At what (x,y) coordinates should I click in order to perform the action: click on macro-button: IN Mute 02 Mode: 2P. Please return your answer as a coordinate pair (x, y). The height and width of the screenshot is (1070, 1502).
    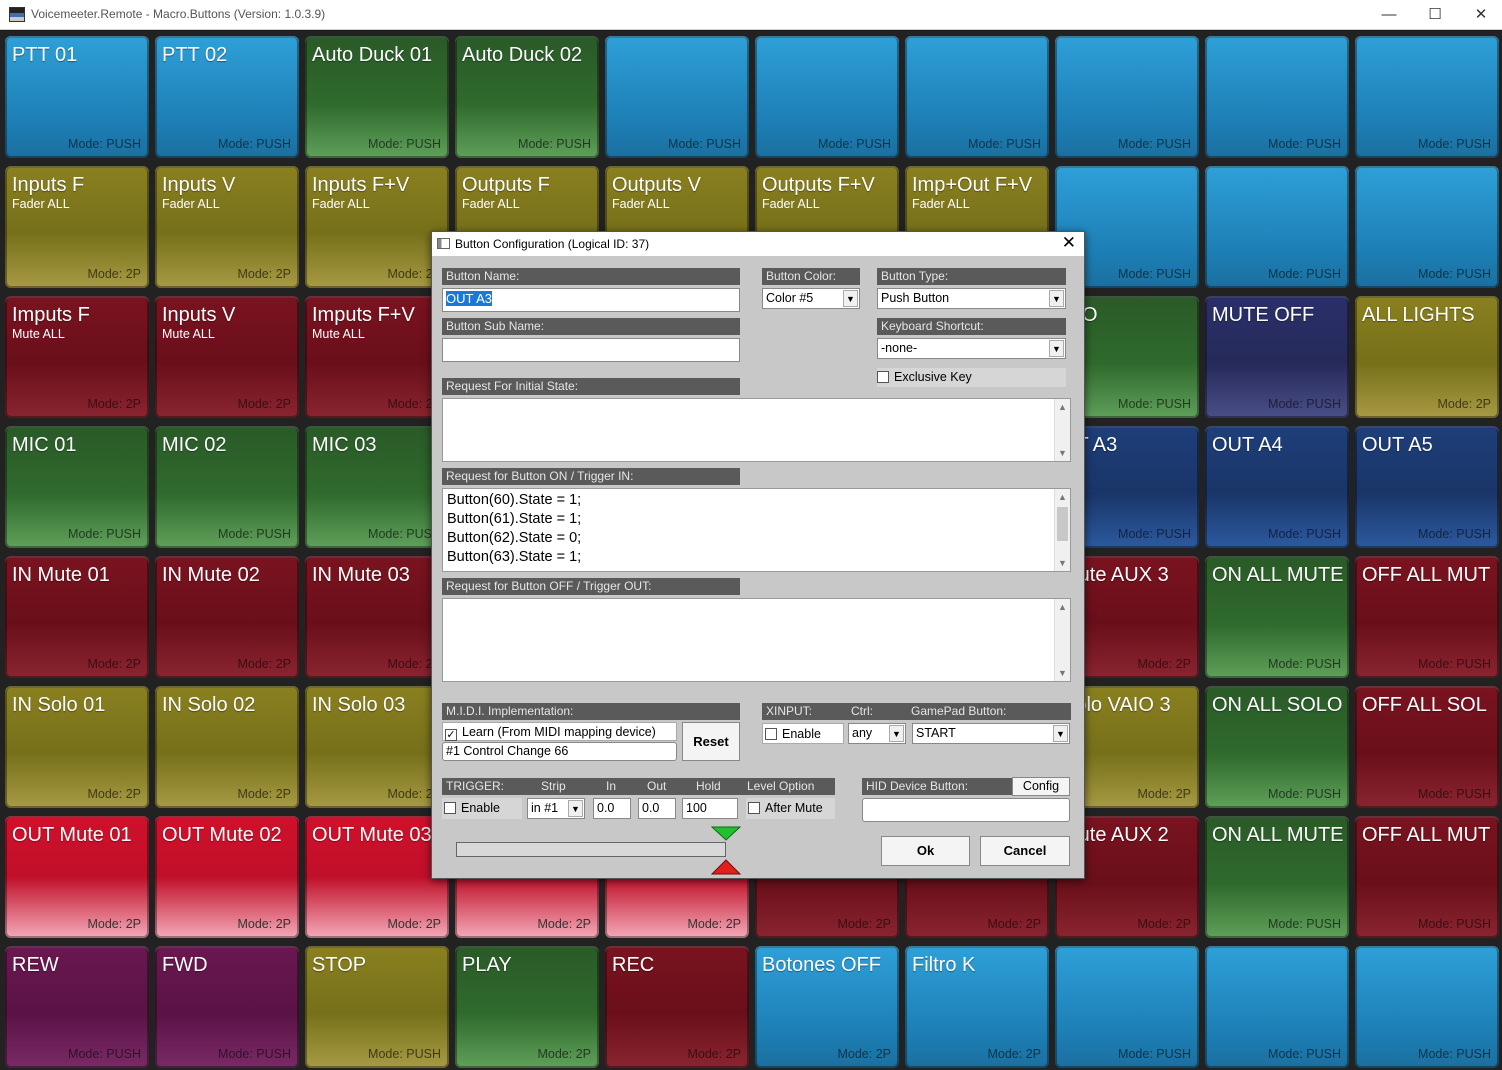
    Looking at the image, I should click on (227, 617).